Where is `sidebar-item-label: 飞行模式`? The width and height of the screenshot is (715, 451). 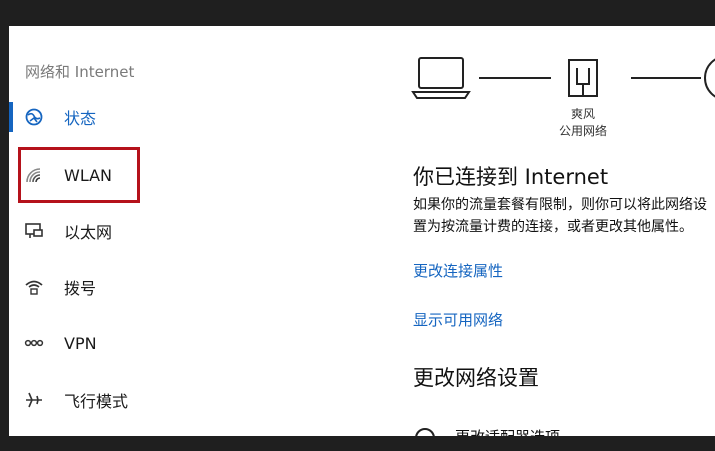 sidebar-item-label: 飞行模式 is located at coordinates (96, 401).